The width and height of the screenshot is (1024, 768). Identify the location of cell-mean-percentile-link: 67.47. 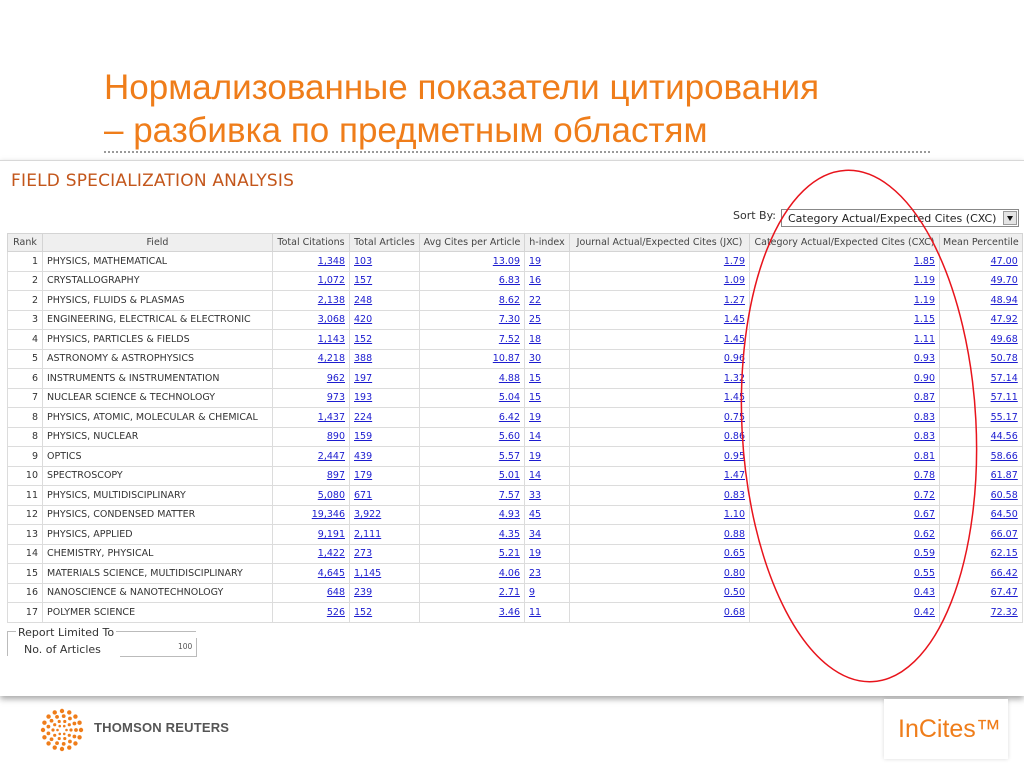
(1004, 592).